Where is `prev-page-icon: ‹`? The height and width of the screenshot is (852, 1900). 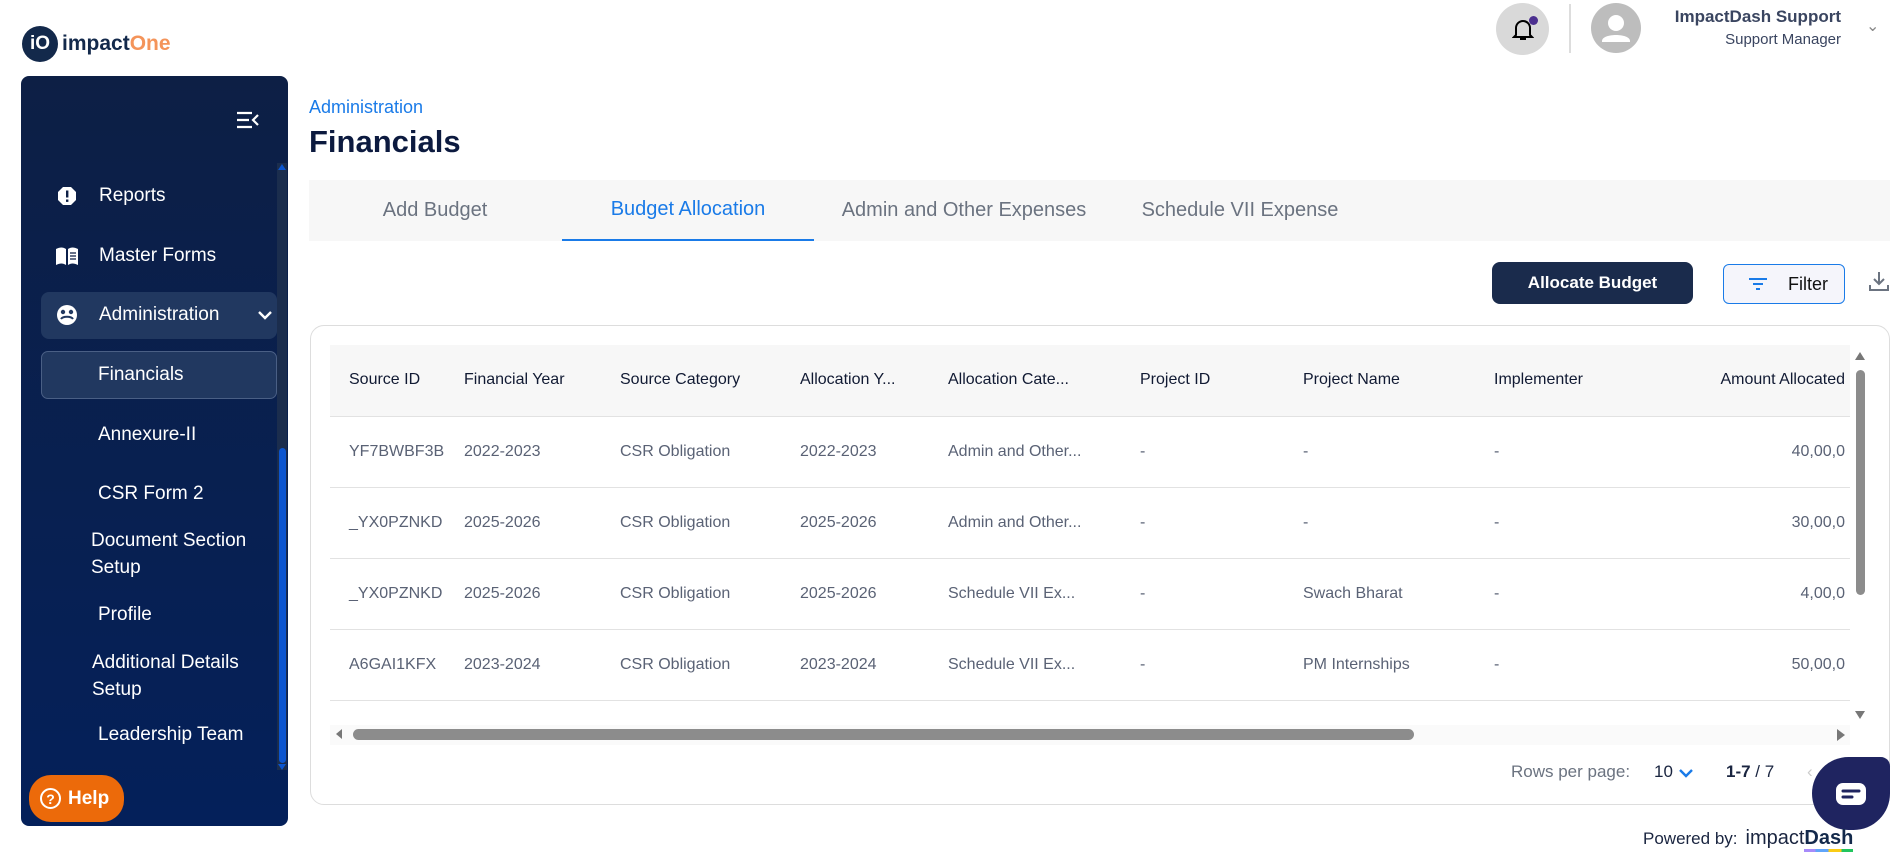
prev-page-icon: ‹ is located at coordinates (1810, 772).